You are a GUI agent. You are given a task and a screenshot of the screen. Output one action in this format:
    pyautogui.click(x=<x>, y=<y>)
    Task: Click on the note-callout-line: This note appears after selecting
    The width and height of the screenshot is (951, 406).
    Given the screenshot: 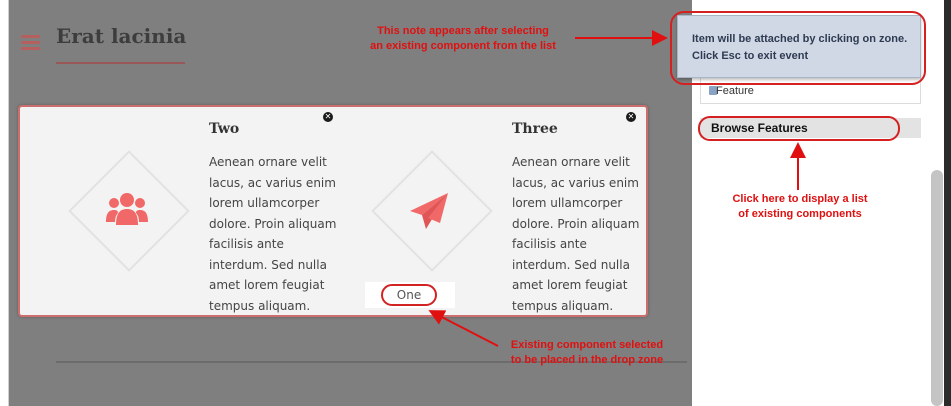 What is the action you would take?
    pyautogui.click(x=463, y=31)
    